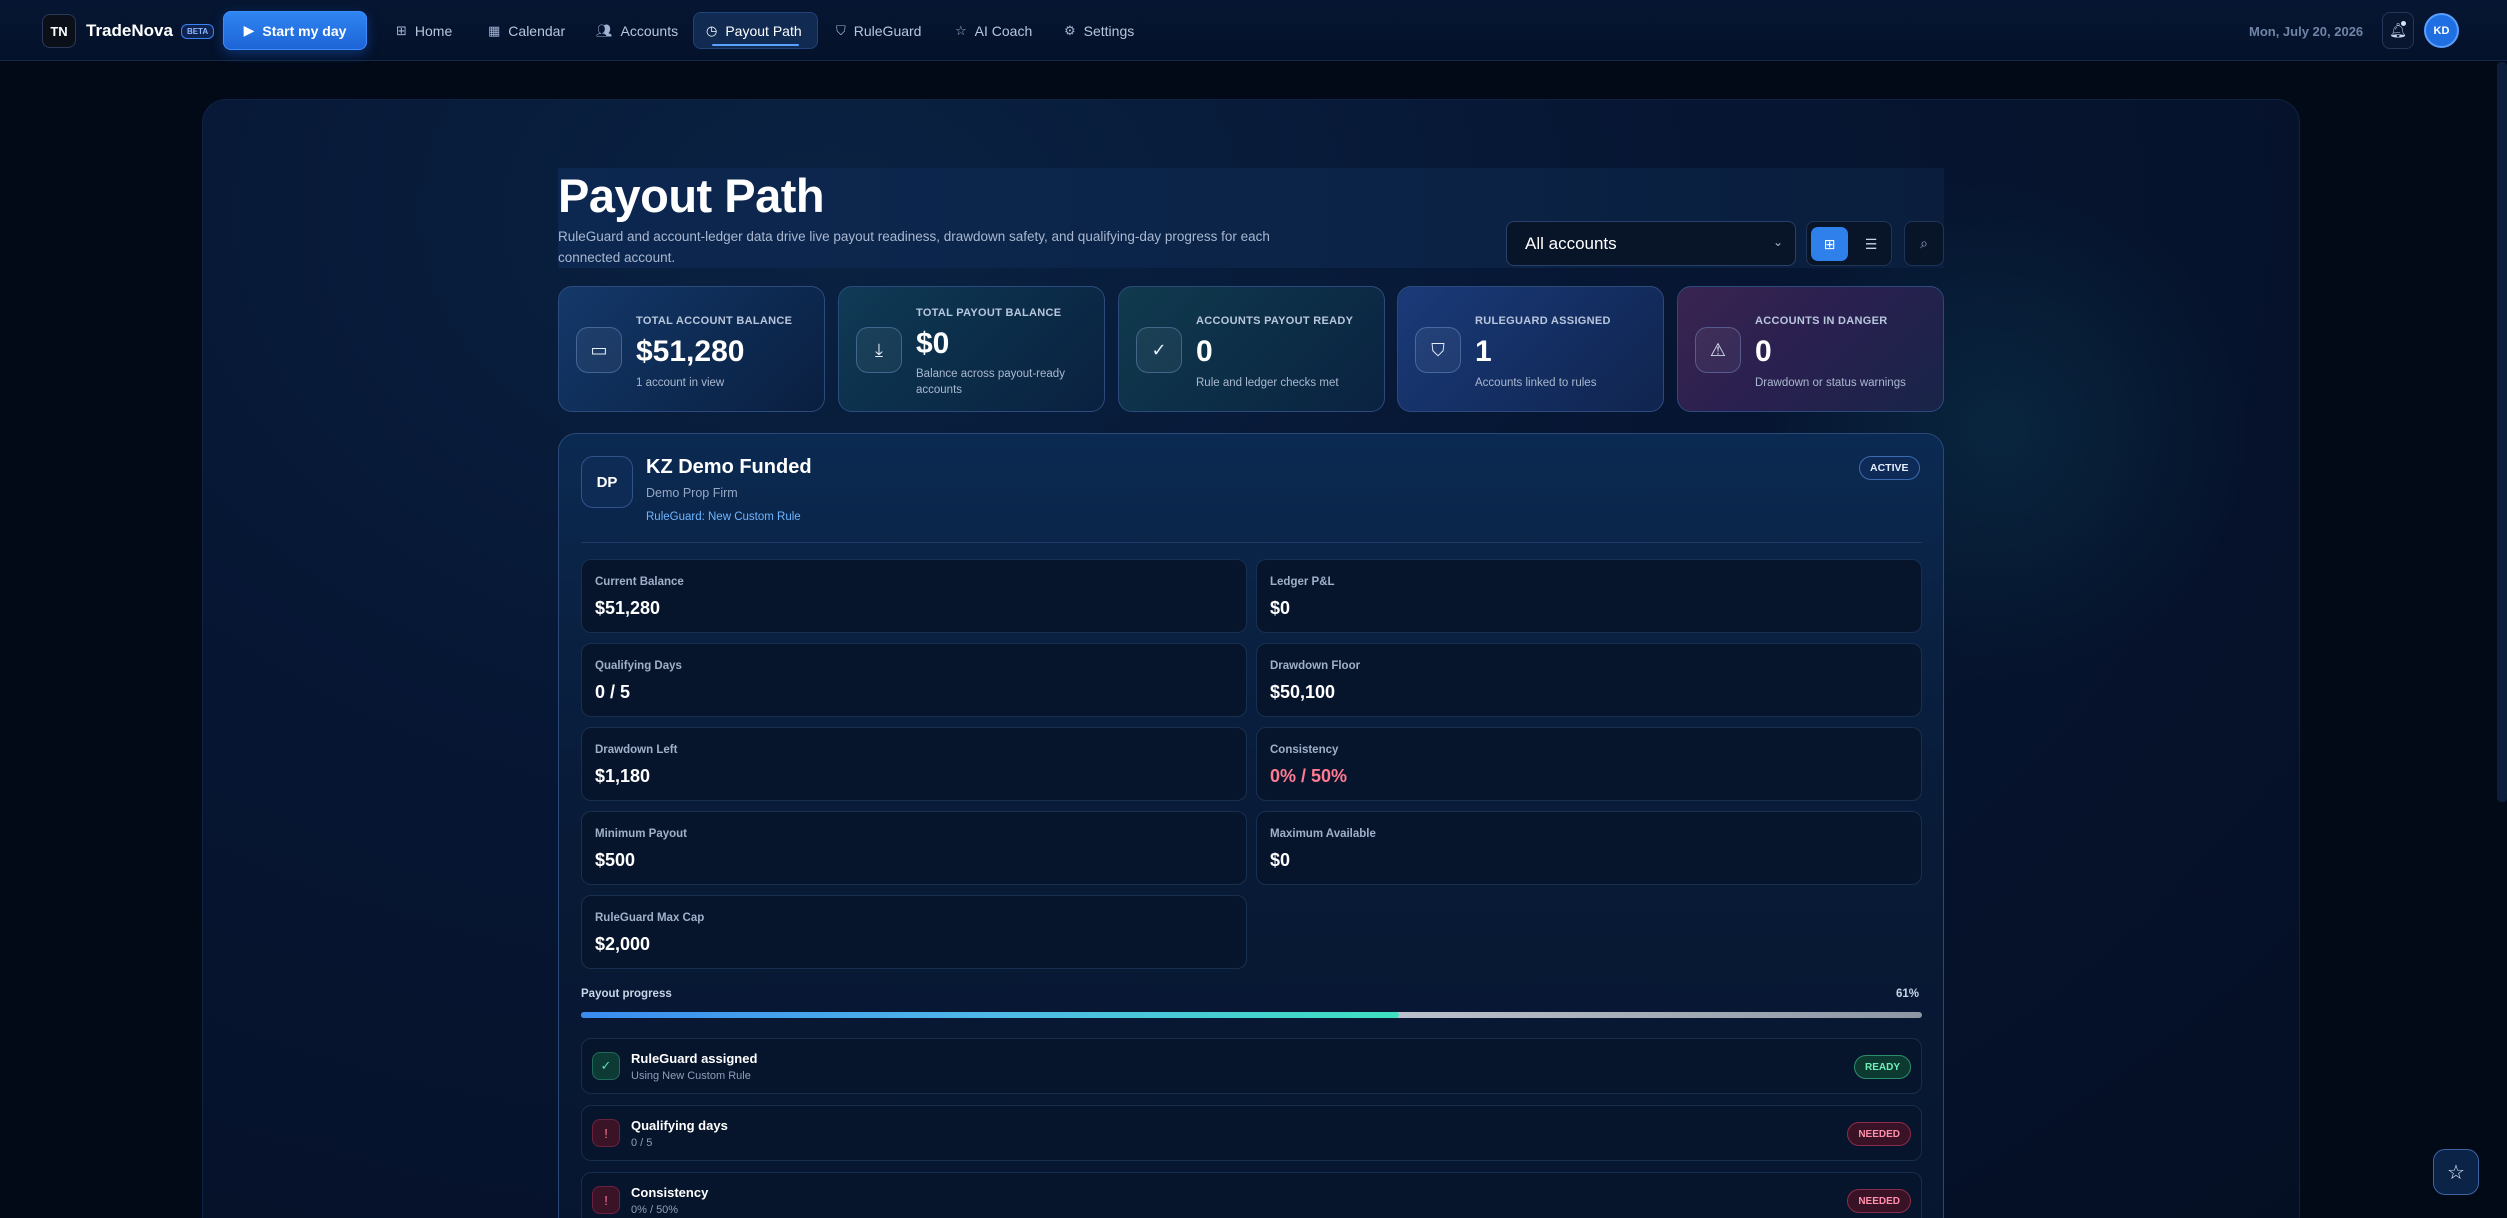 The width and height of the screenshot is (2507, 1218). What do you see at coordinates (1251, 1195) in the screenshot?
I see `check-row-consistency: ! Consistency 0% / 50% NEEDED` at bounding box center [1251, 1195].